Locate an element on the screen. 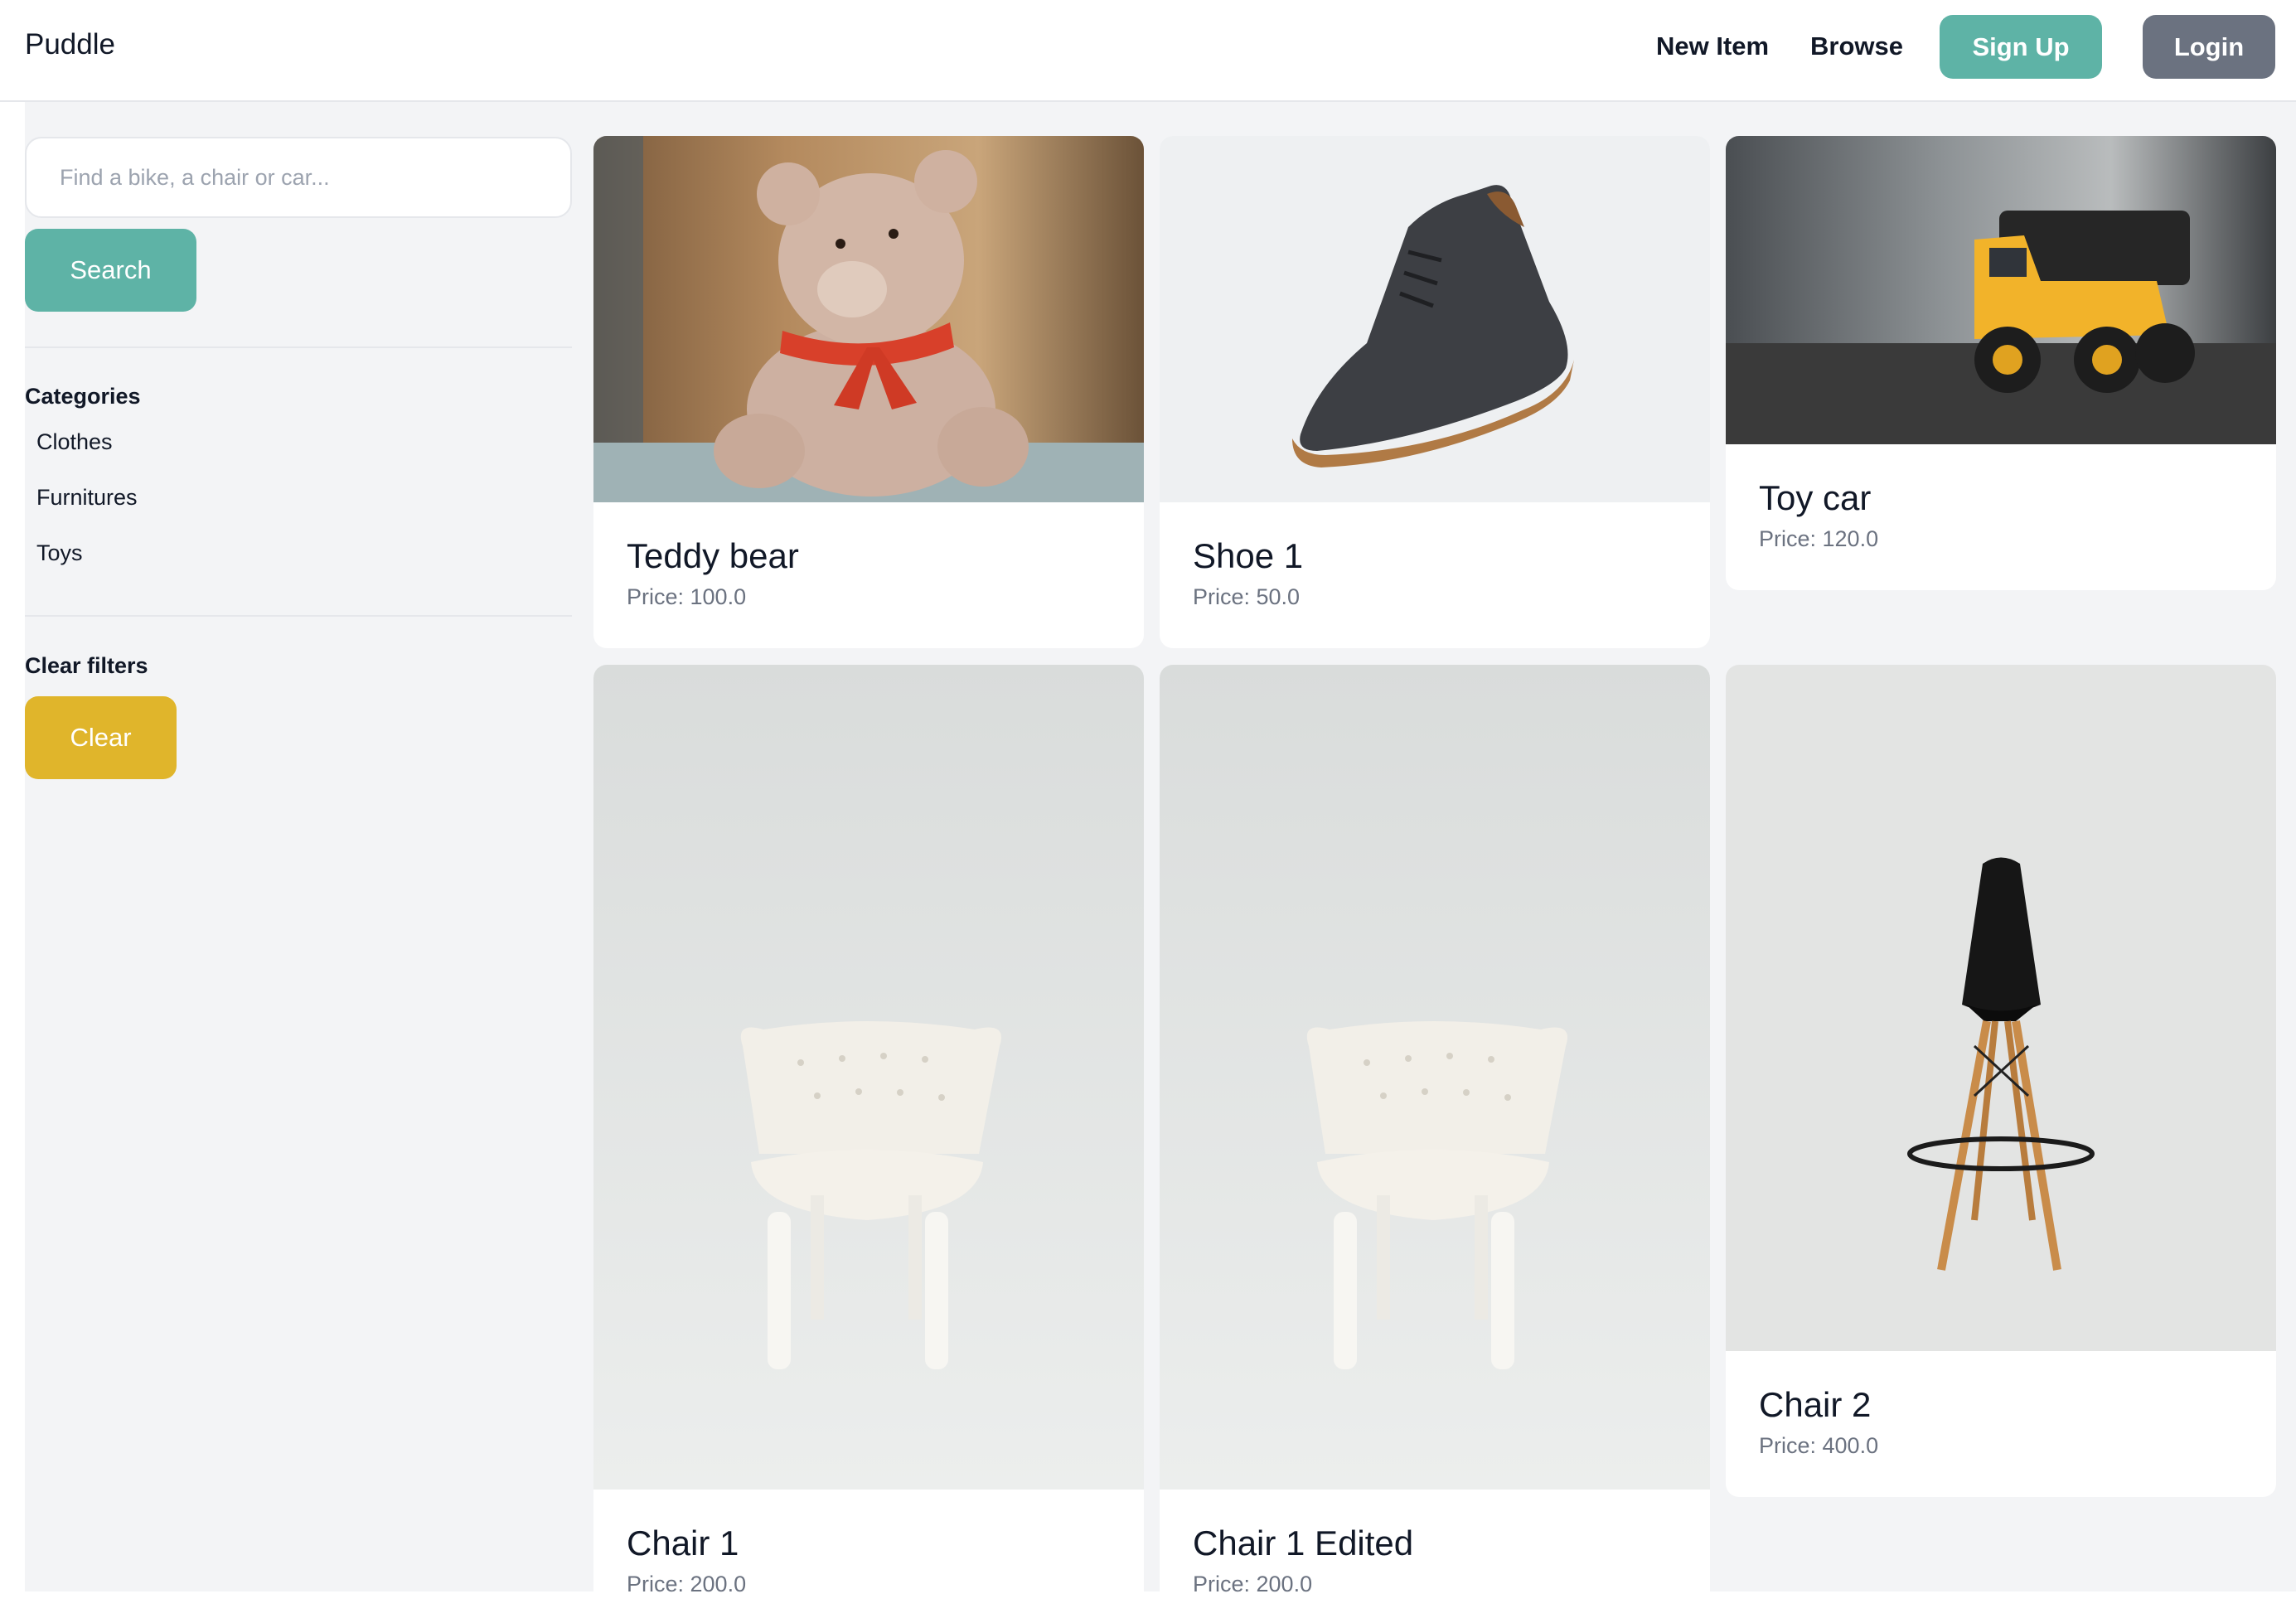 The image size is (2296, 1618). item-card-chair-1: Chair 1 Price: 200.0 is located at coordinates (868, 1142).